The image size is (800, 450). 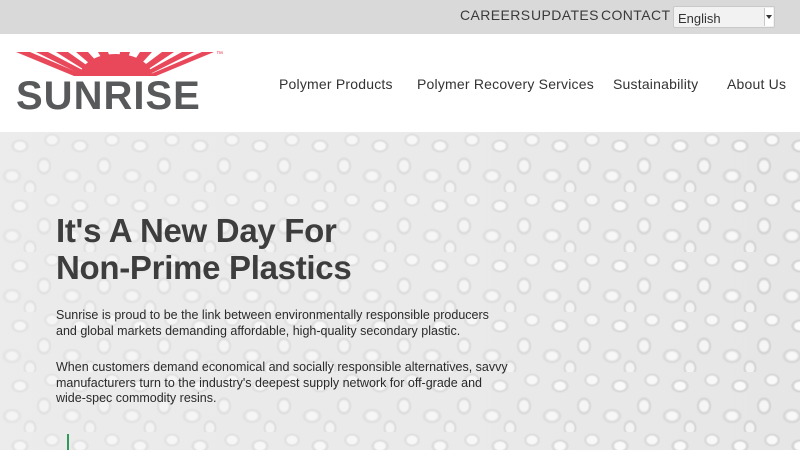 I want to click on top-utility-bar: CAREERS UPDATES CONTACT English, so click(x=400, y=17).